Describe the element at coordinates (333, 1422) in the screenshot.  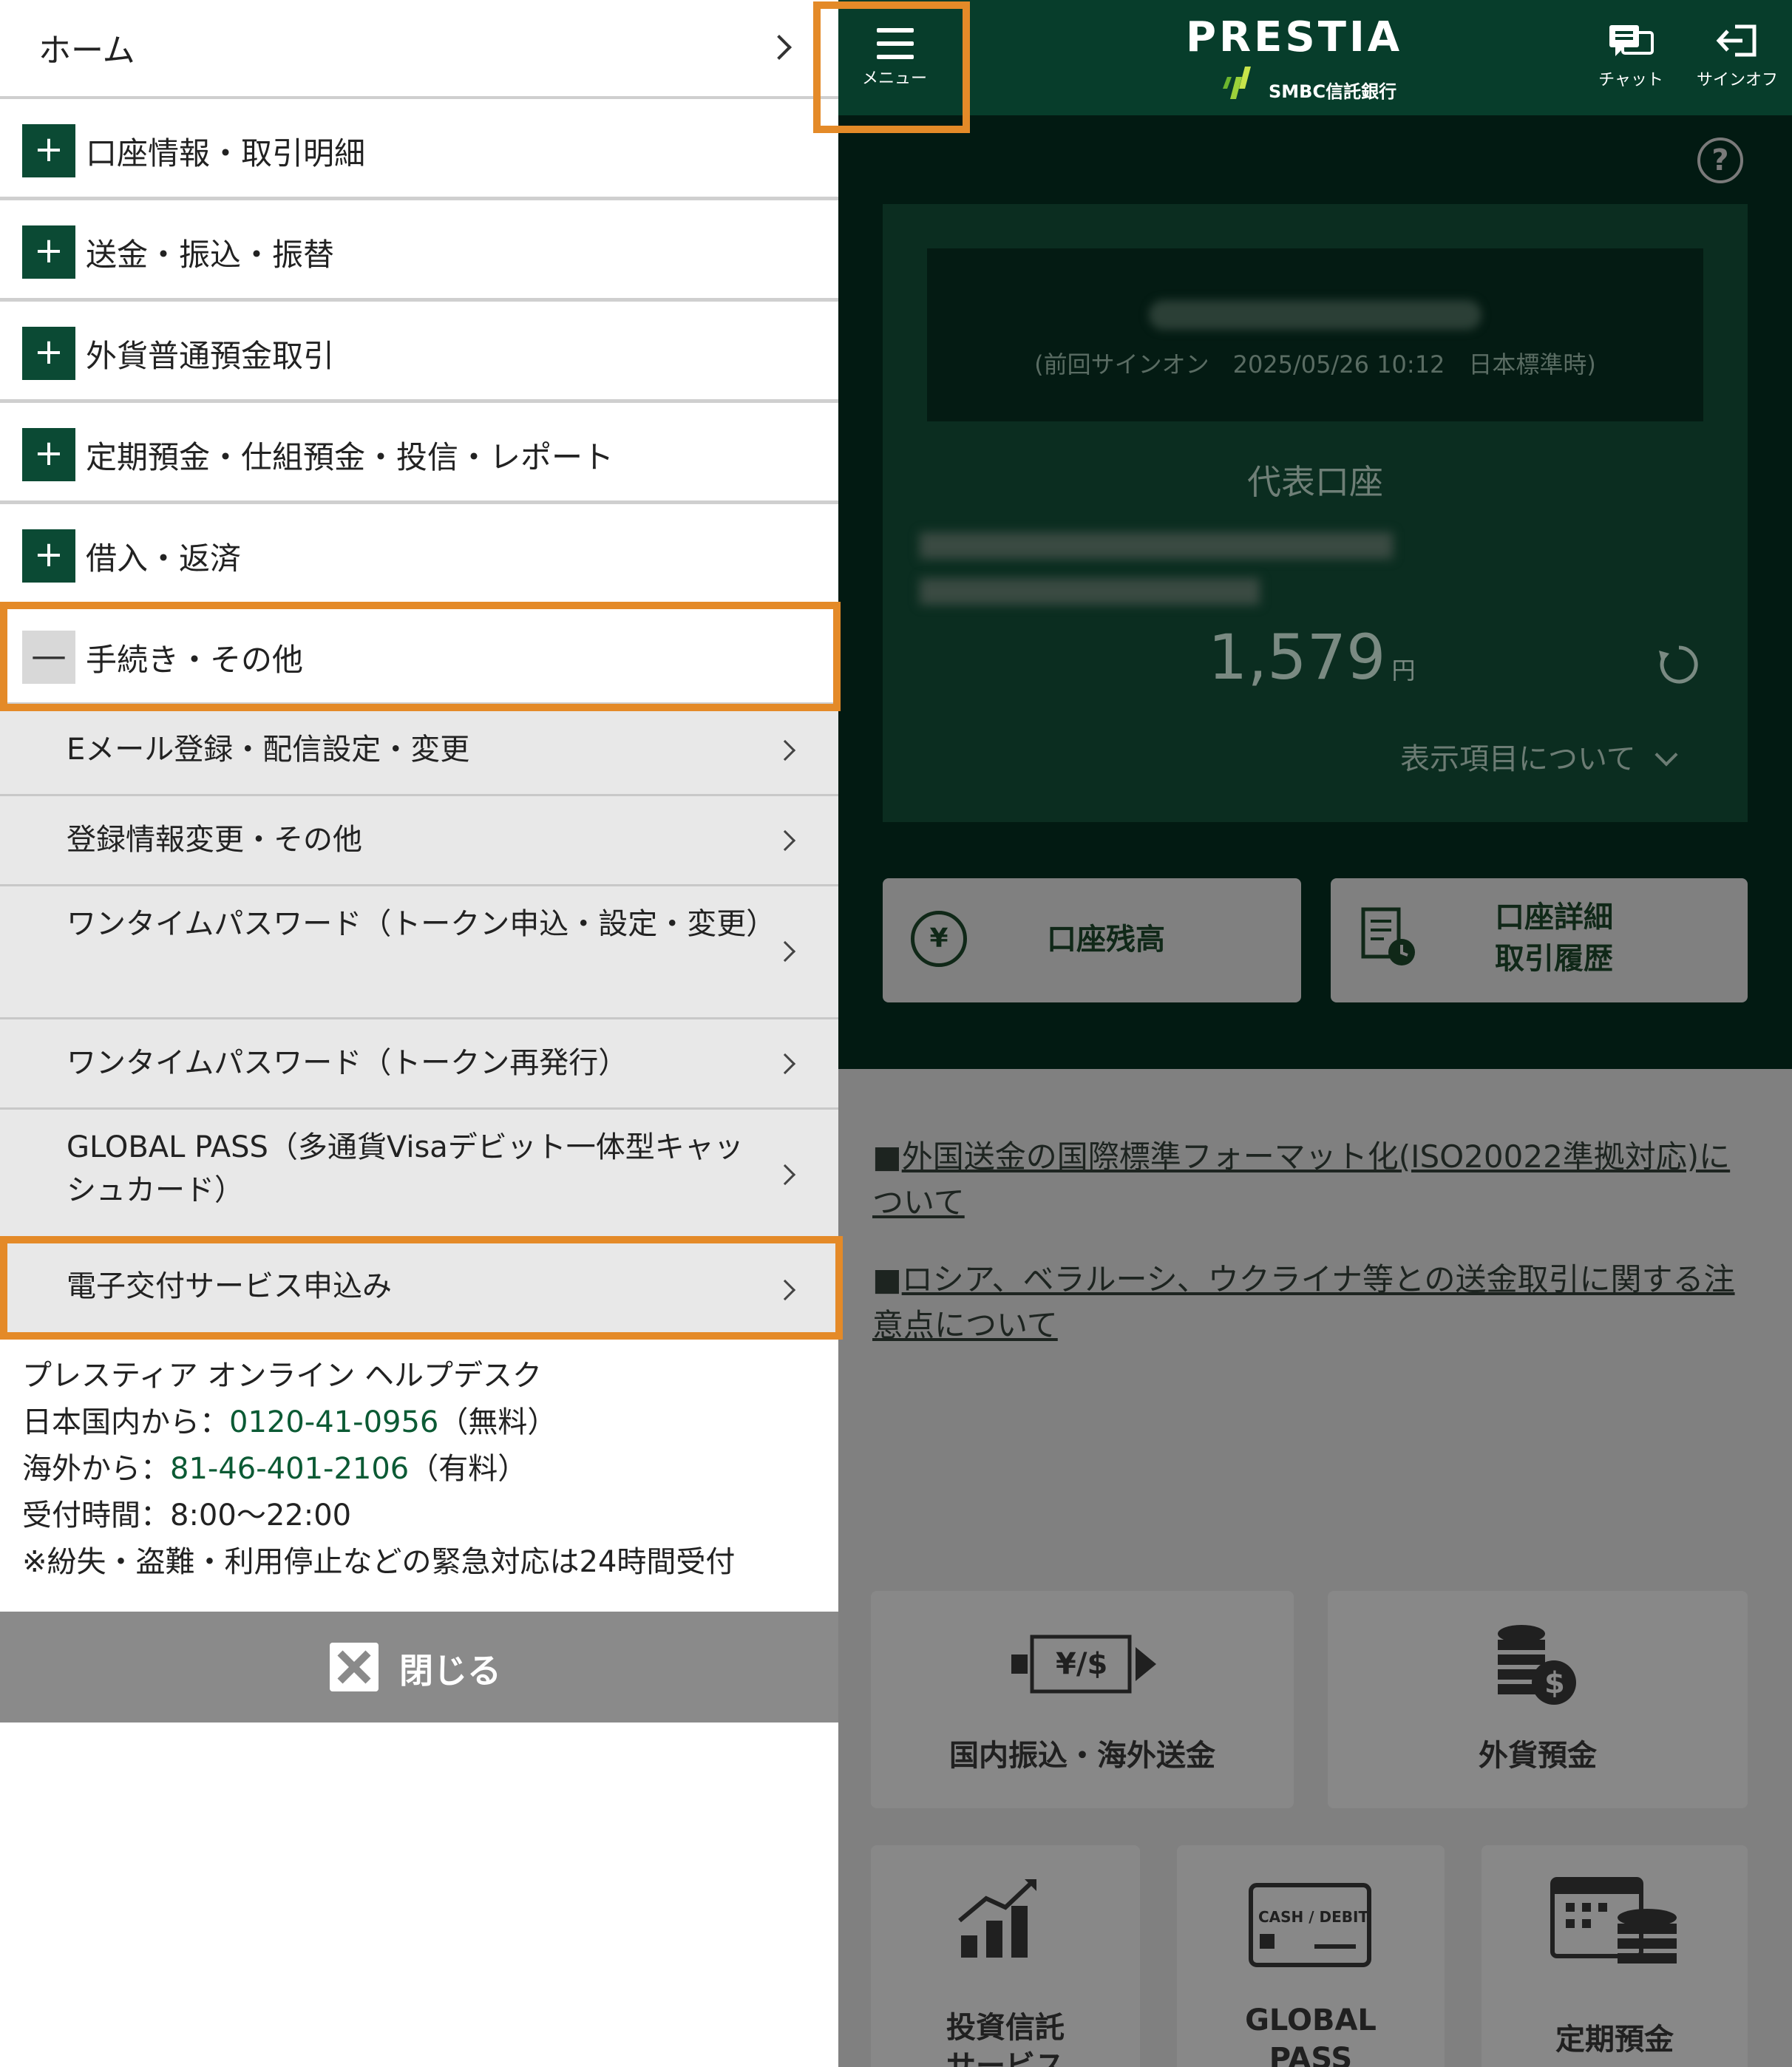
I see `domestic-tel-link: 0120-41-0956` at that location.